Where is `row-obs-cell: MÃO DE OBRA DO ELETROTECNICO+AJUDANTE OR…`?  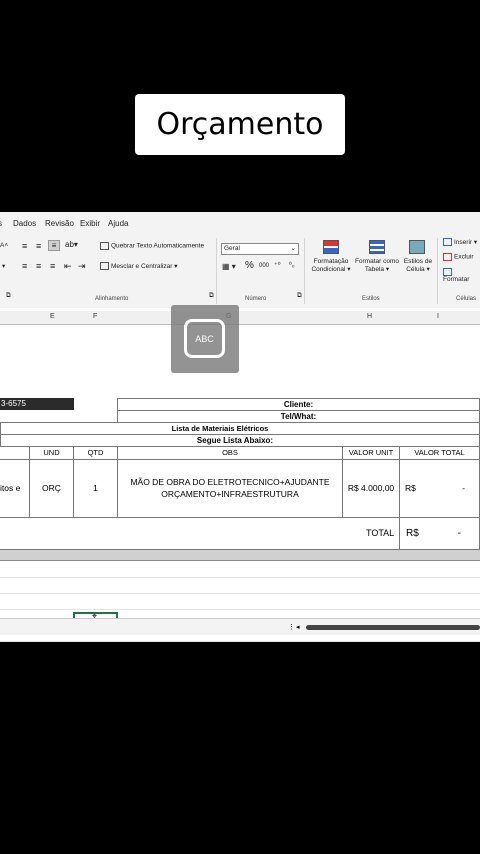
row-obs-cell: MÃO DE OBRA DO ELETROTECNICO+AJUDANTE OR… is located at coordinates (230, 488).